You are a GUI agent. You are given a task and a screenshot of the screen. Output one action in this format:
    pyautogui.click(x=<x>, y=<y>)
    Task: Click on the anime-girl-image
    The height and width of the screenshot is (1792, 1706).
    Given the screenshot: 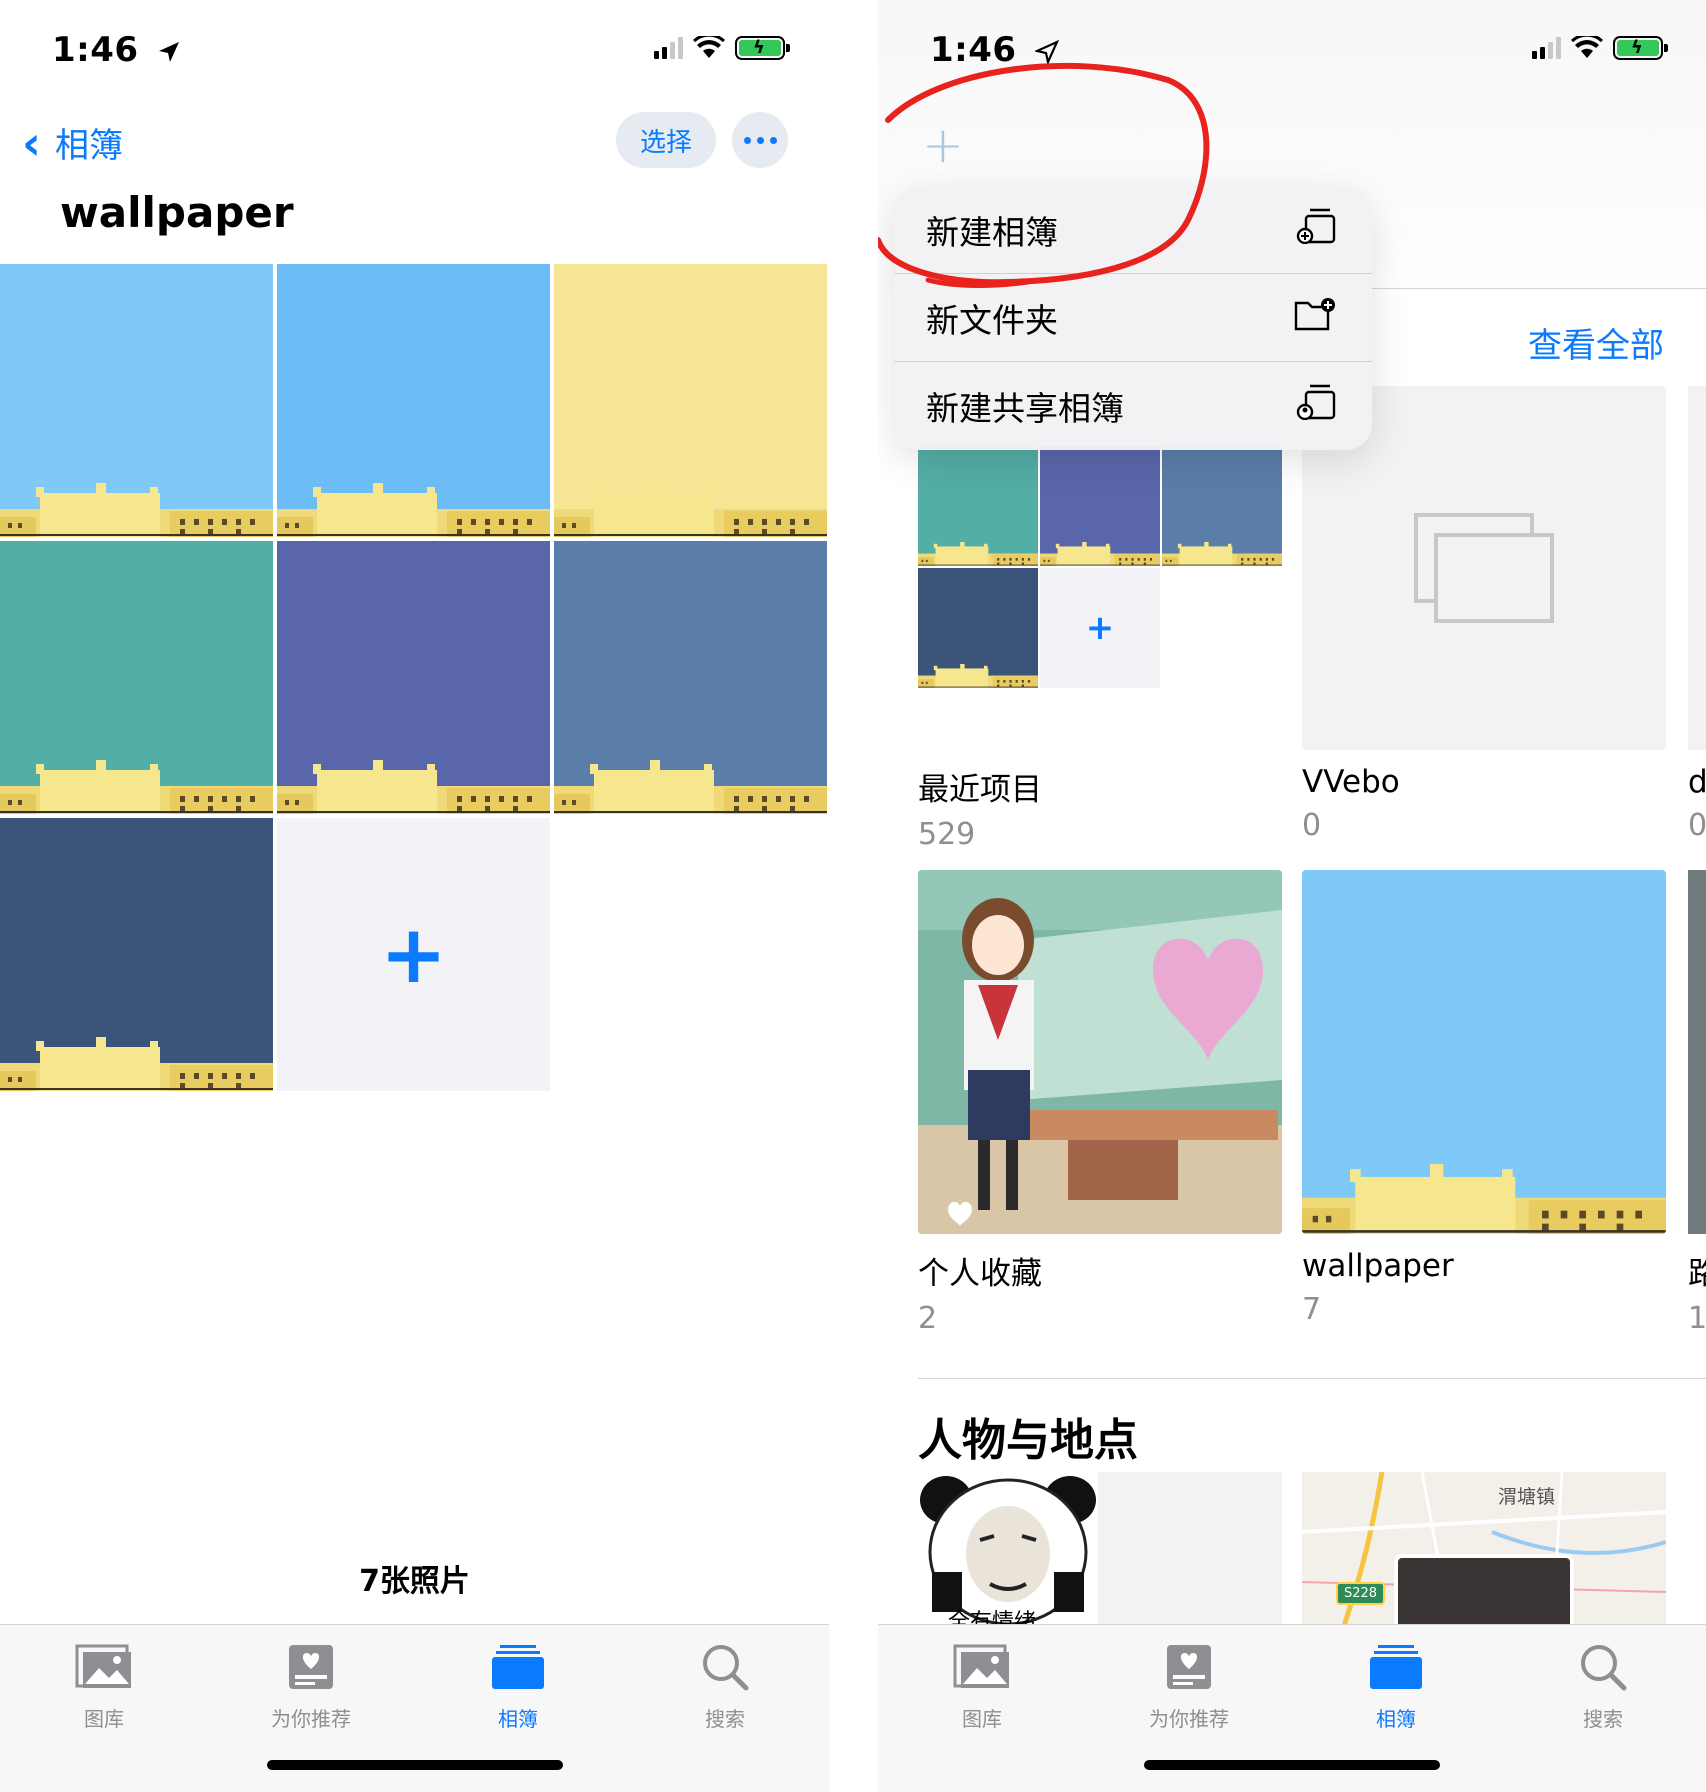 What is the action you would take?
    pyautogui.click(x=1100, y=1052)
    